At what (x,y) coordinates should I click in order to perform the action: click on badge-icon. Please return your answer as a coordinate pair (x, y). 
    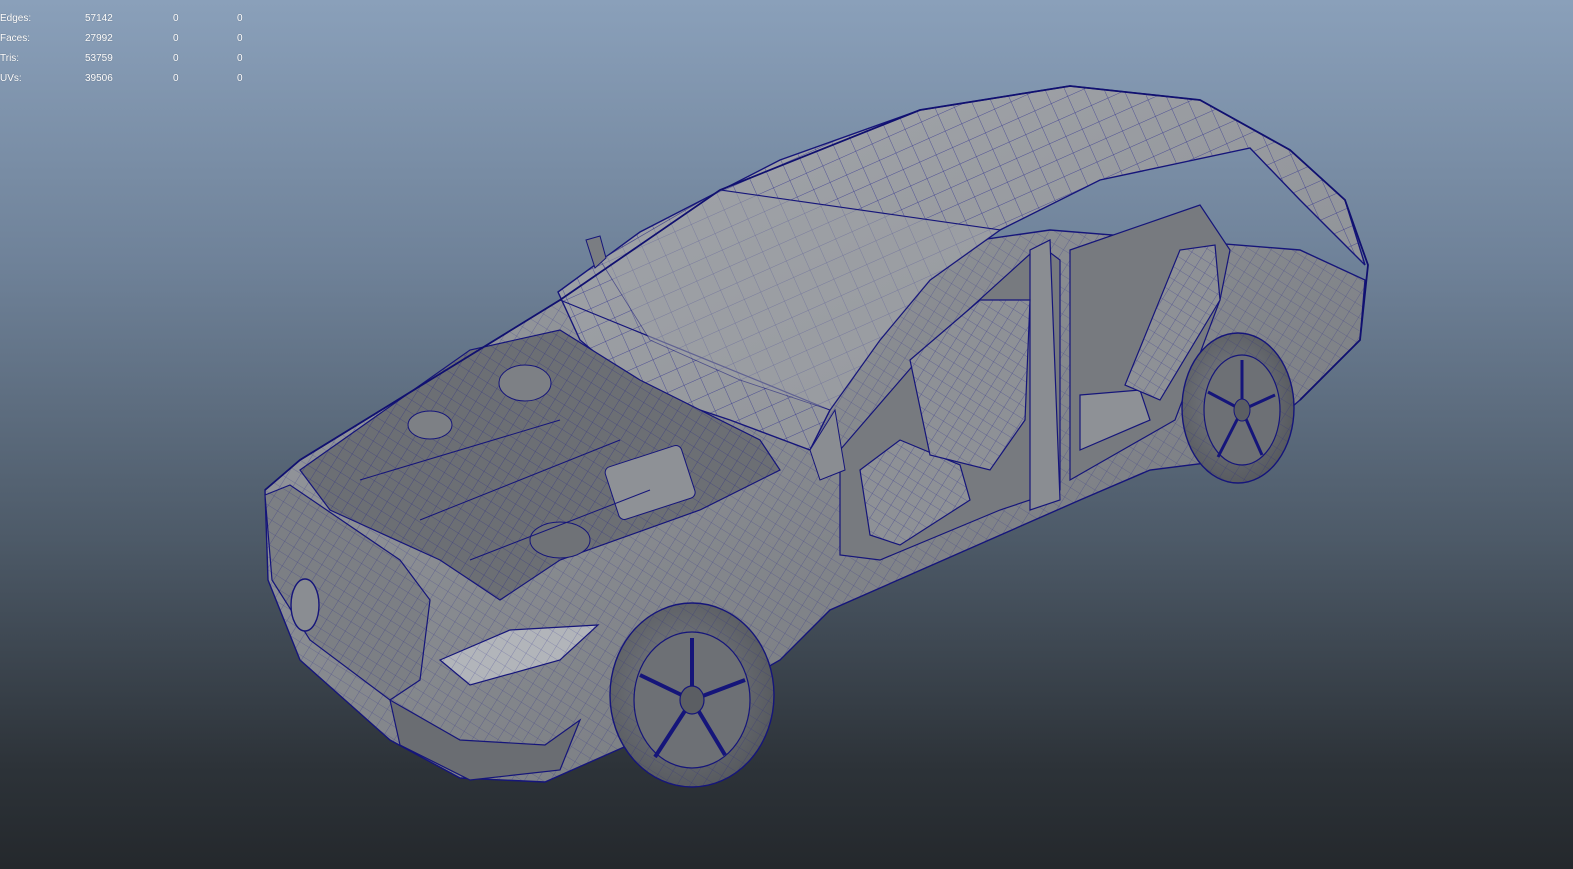
    Looking at the image, I should click on (305, 605).